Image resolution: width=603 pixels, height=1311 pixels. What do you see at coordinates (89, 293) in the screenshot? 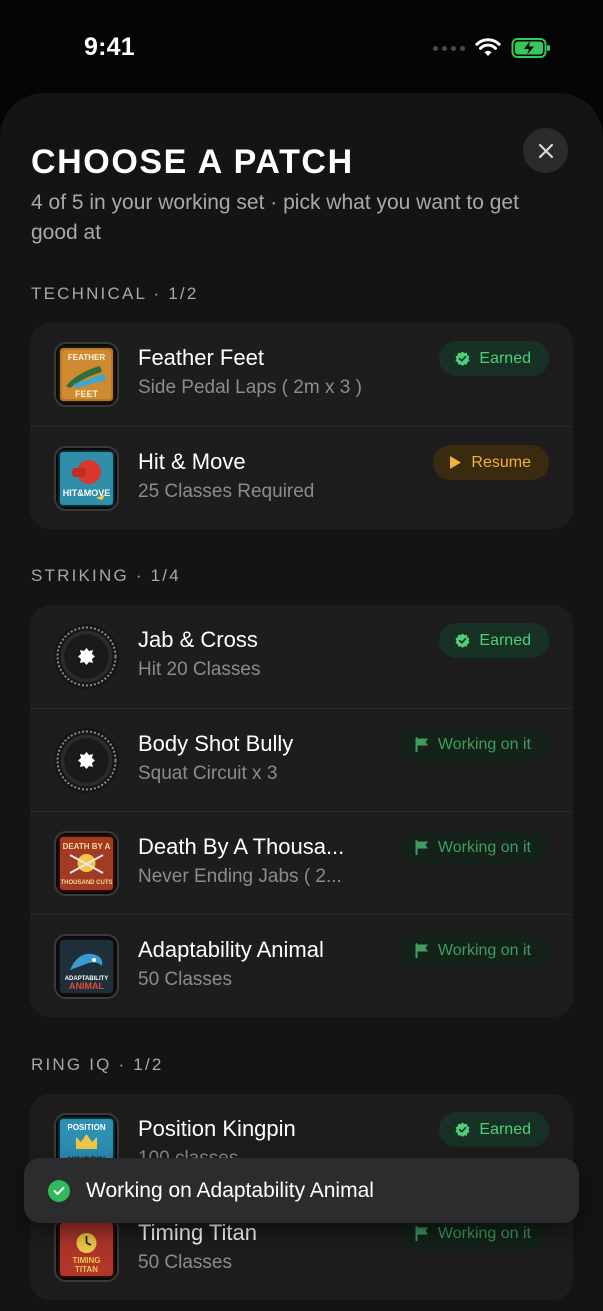
I see `section-label: TECHNICAL` at bounding box center [89, 293].